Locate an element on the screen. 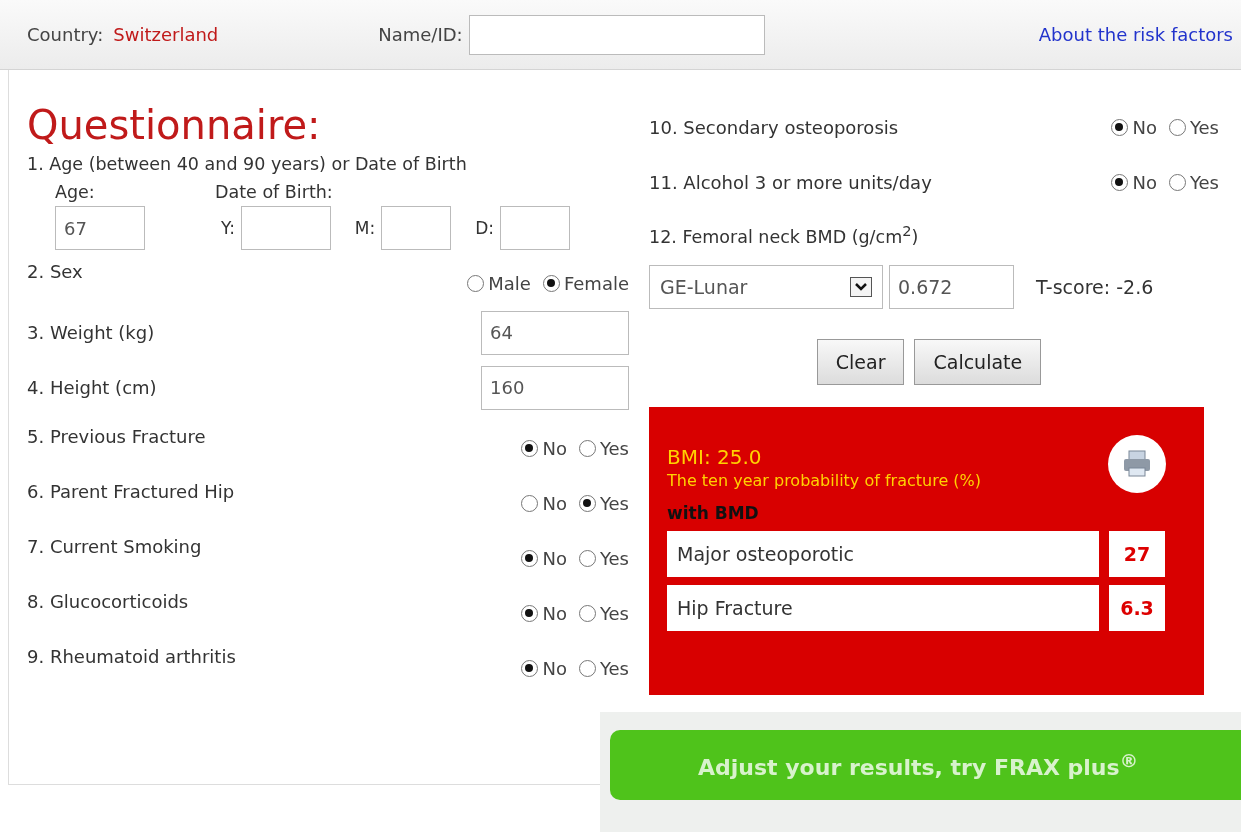 The height and width of the screenshot is (832, 1241). date-part-label: M: is located at coordinates (365, 228).